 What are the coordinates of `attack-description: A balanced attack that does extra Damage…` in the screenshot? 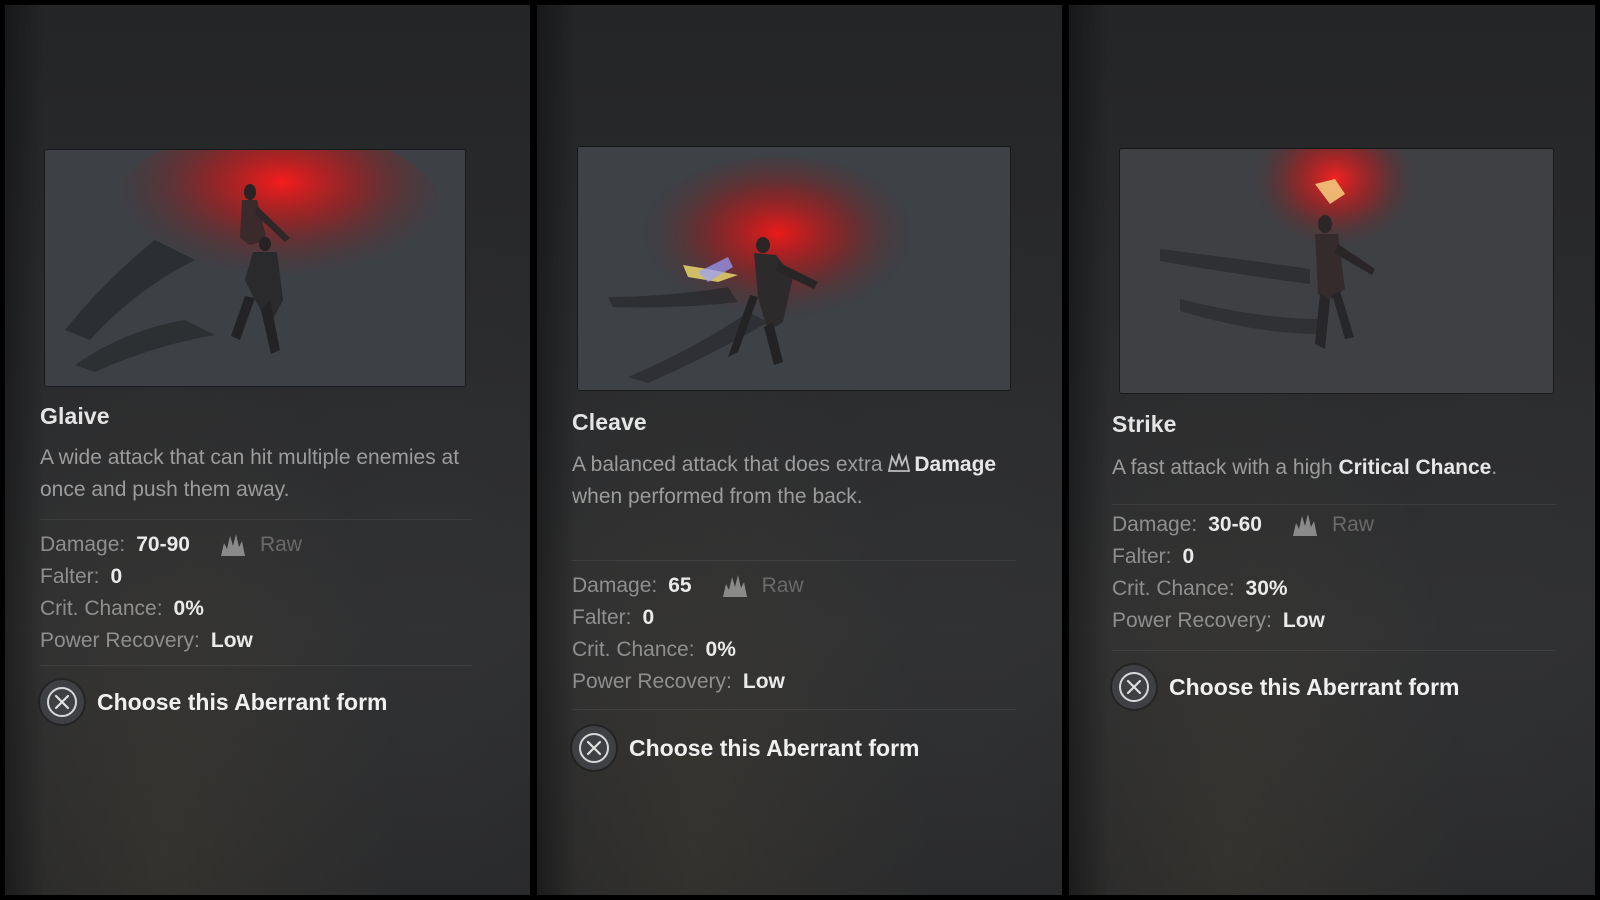 It's located at (792, 481).